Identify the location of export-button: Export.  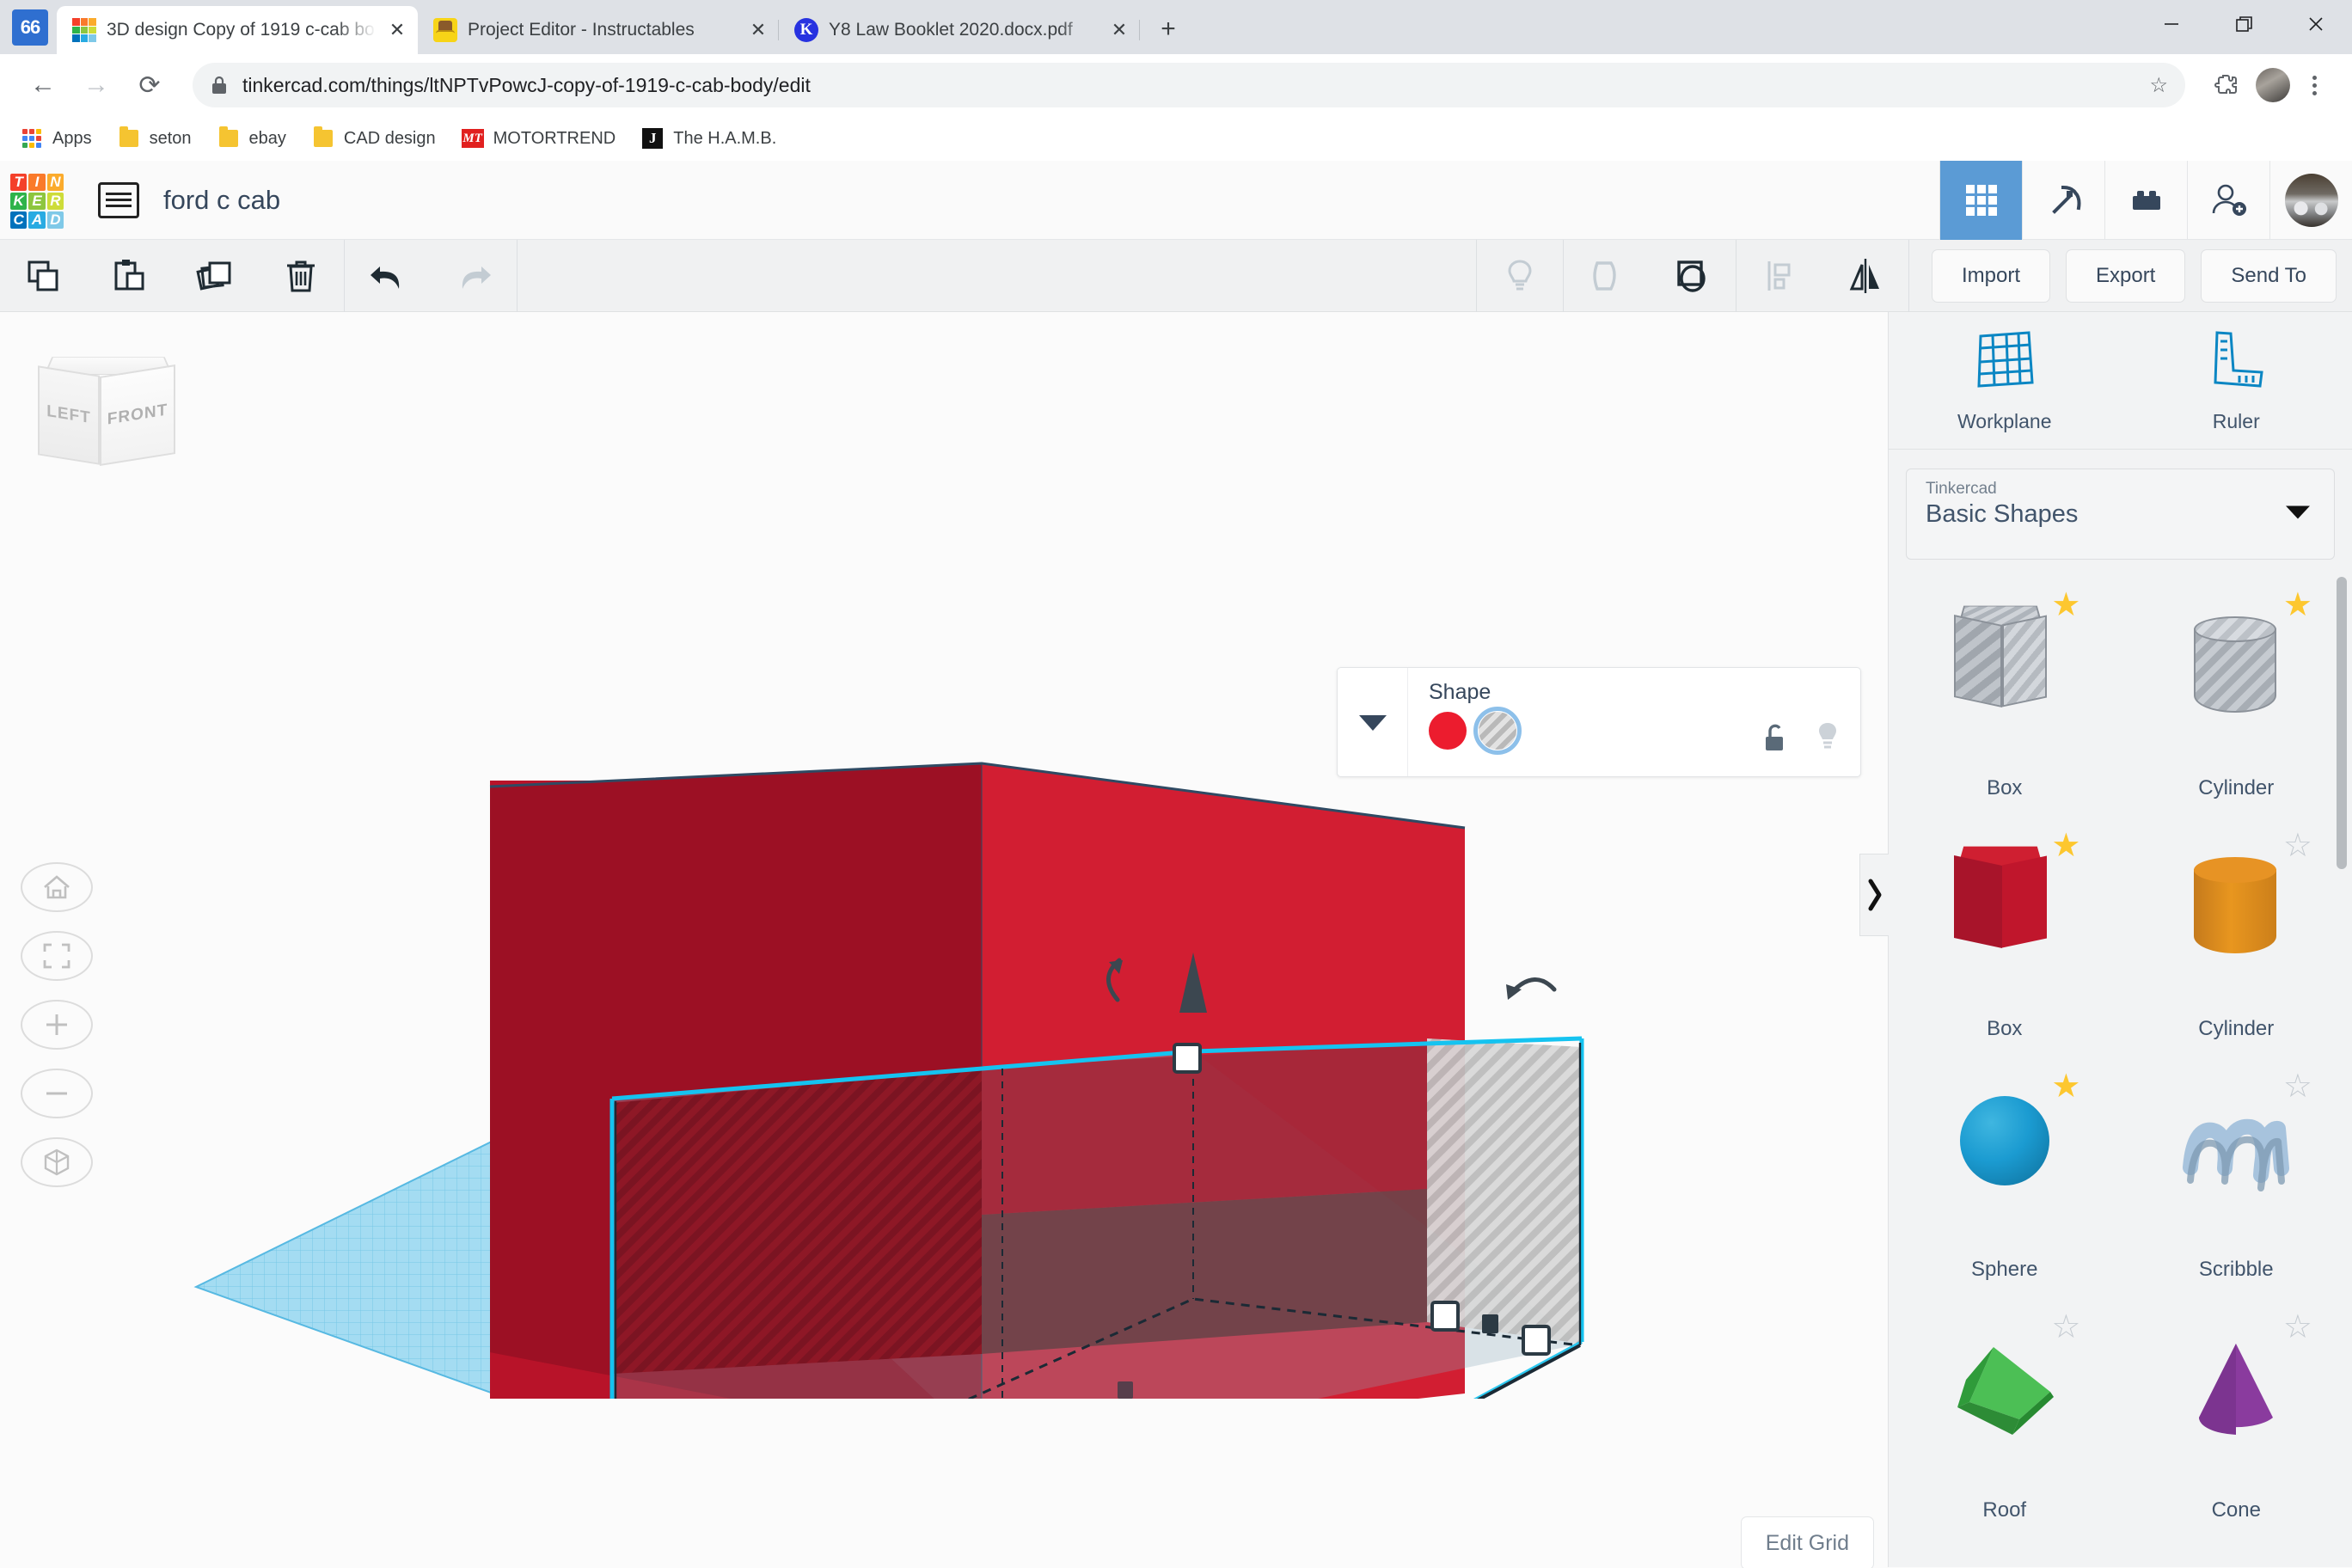
(2125, 275).